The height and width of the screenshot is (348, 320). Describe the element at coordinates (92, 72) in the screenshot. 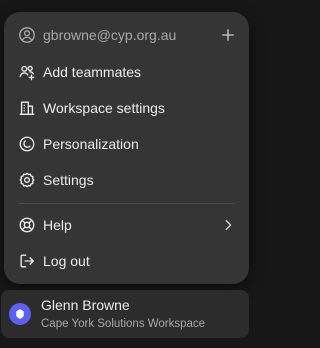

I see `add-teammates-label: Add teammates` at that location.